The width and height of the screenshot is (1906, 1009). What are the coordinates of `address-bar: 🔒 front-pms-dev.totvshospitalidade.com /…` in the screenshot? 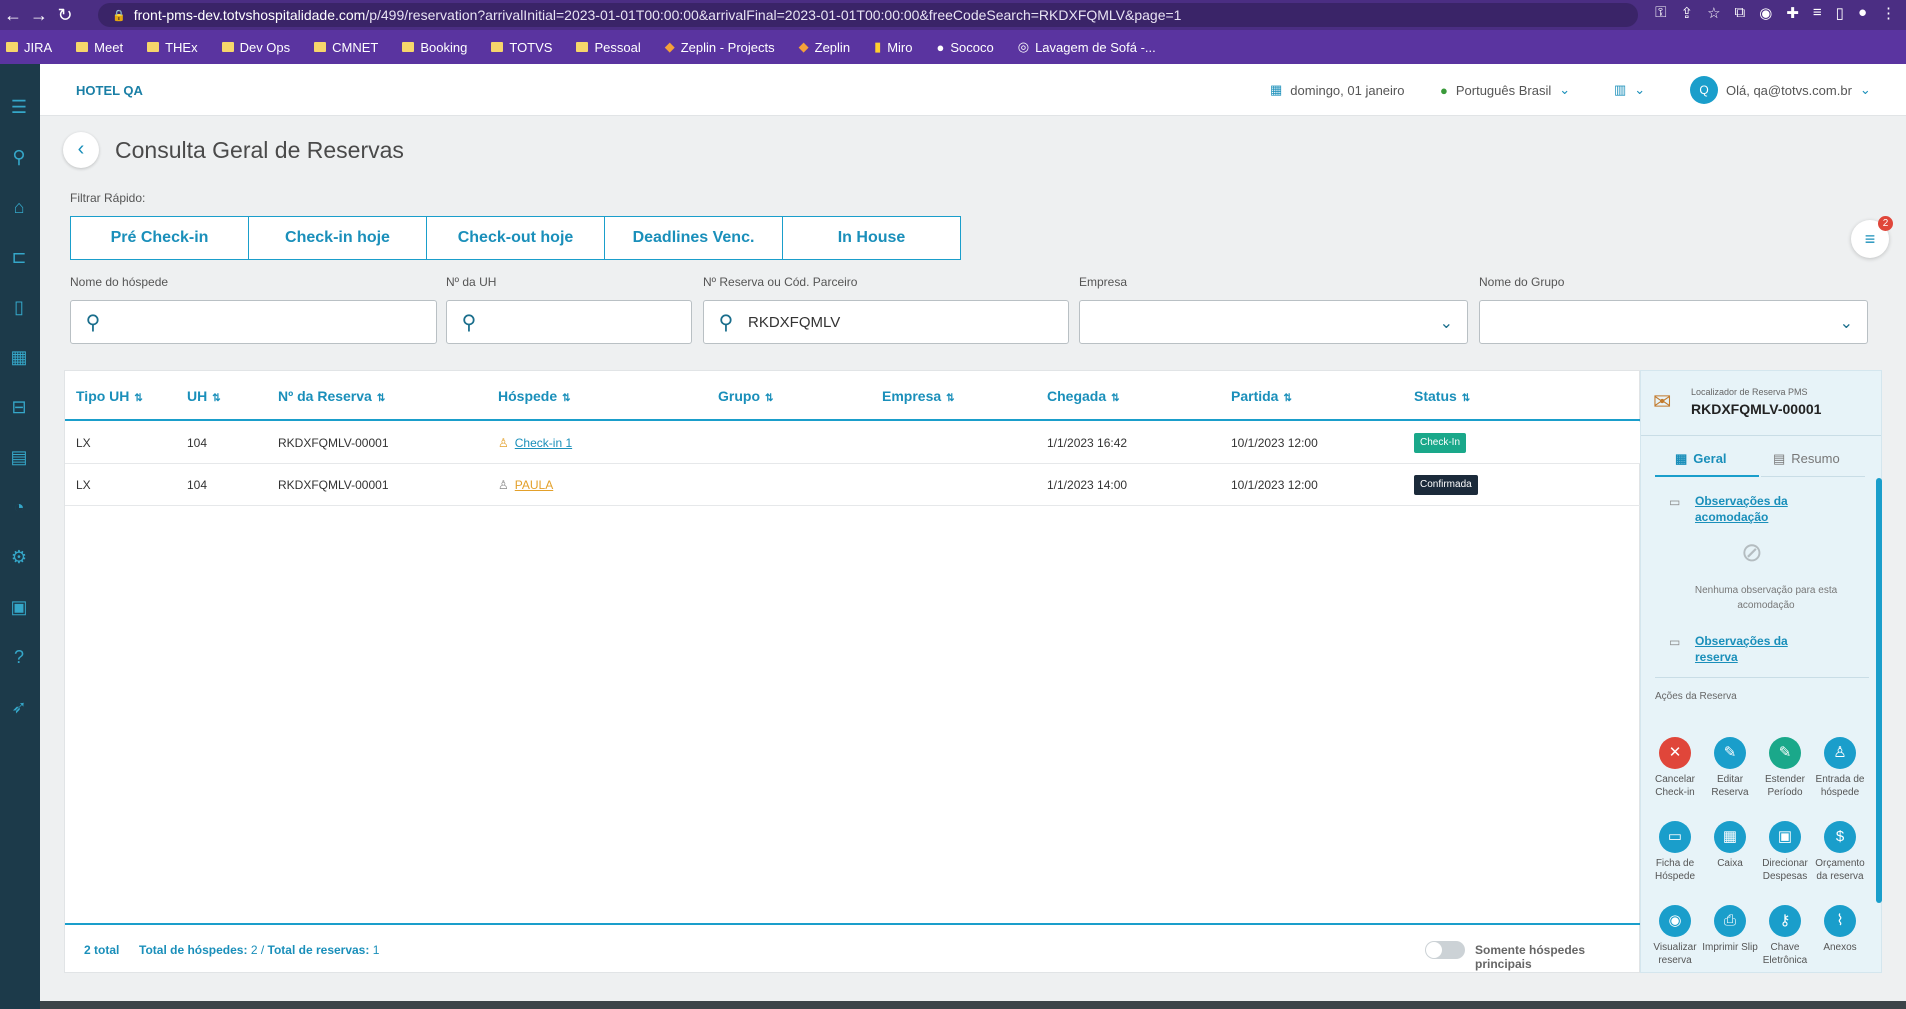 It's located at (868, 15).